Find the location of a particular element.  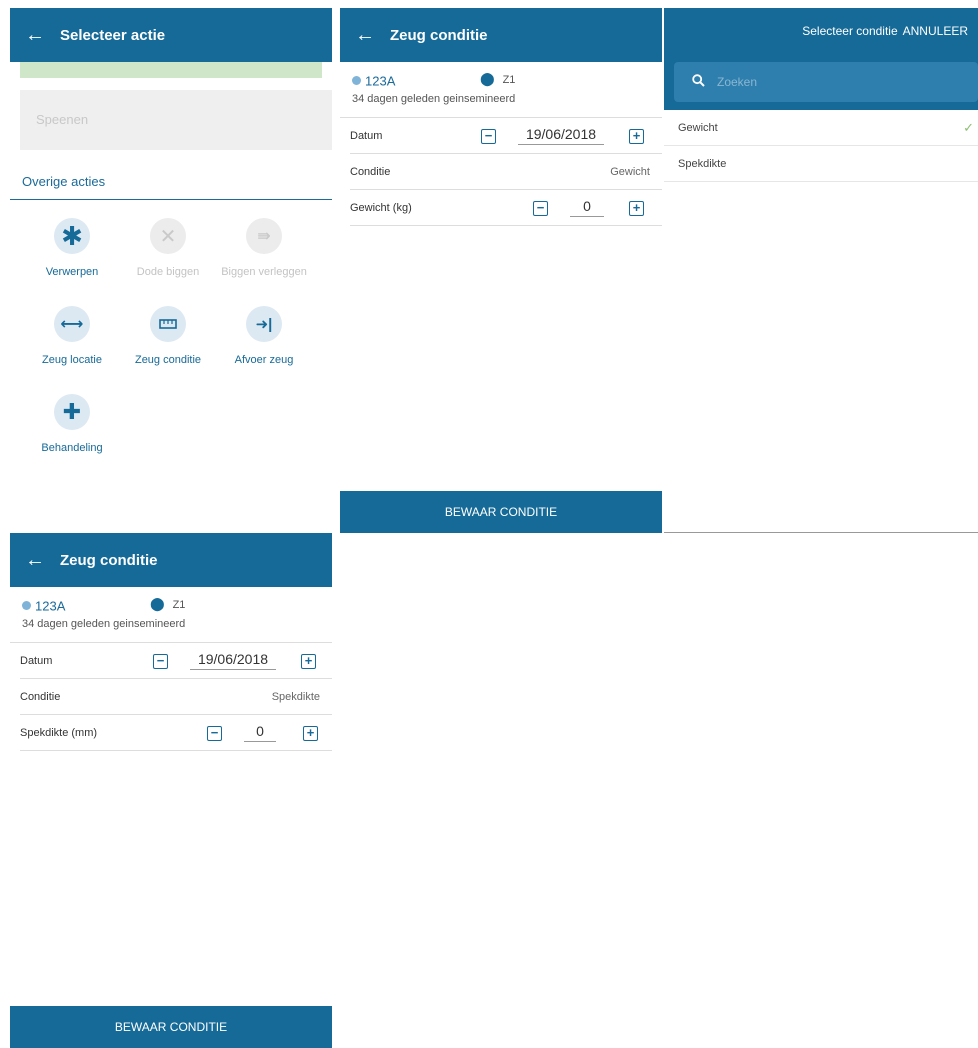

speenen-action: Speenen is located at coordinates (176, 120).